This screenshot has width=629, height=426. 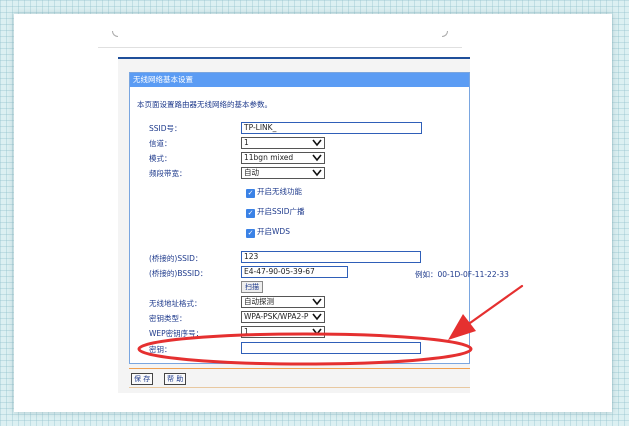 I want to click on enable-wireless-label: 开启无线功能, so click(x=279, y=191).